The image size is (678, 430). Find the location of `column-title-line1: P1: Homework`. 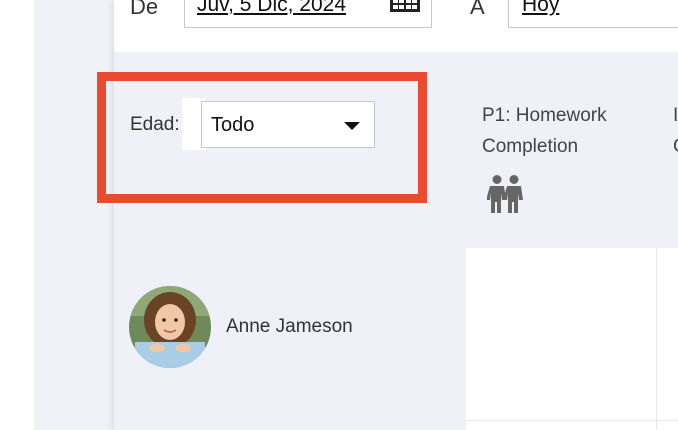

column-title-line1: P1: Homework is located at coordinates (544, 115).